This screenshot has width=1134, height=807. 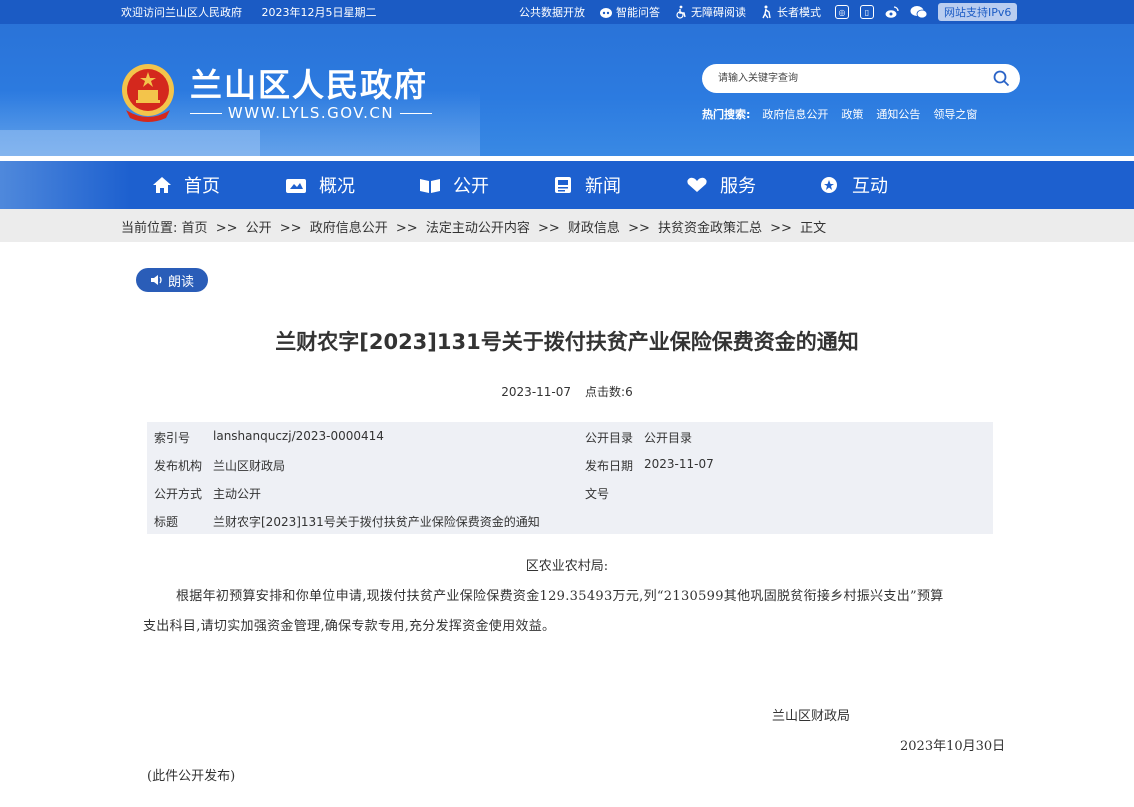 I want to click on signature: 兰山区财政局, so click(x=811, y=716).